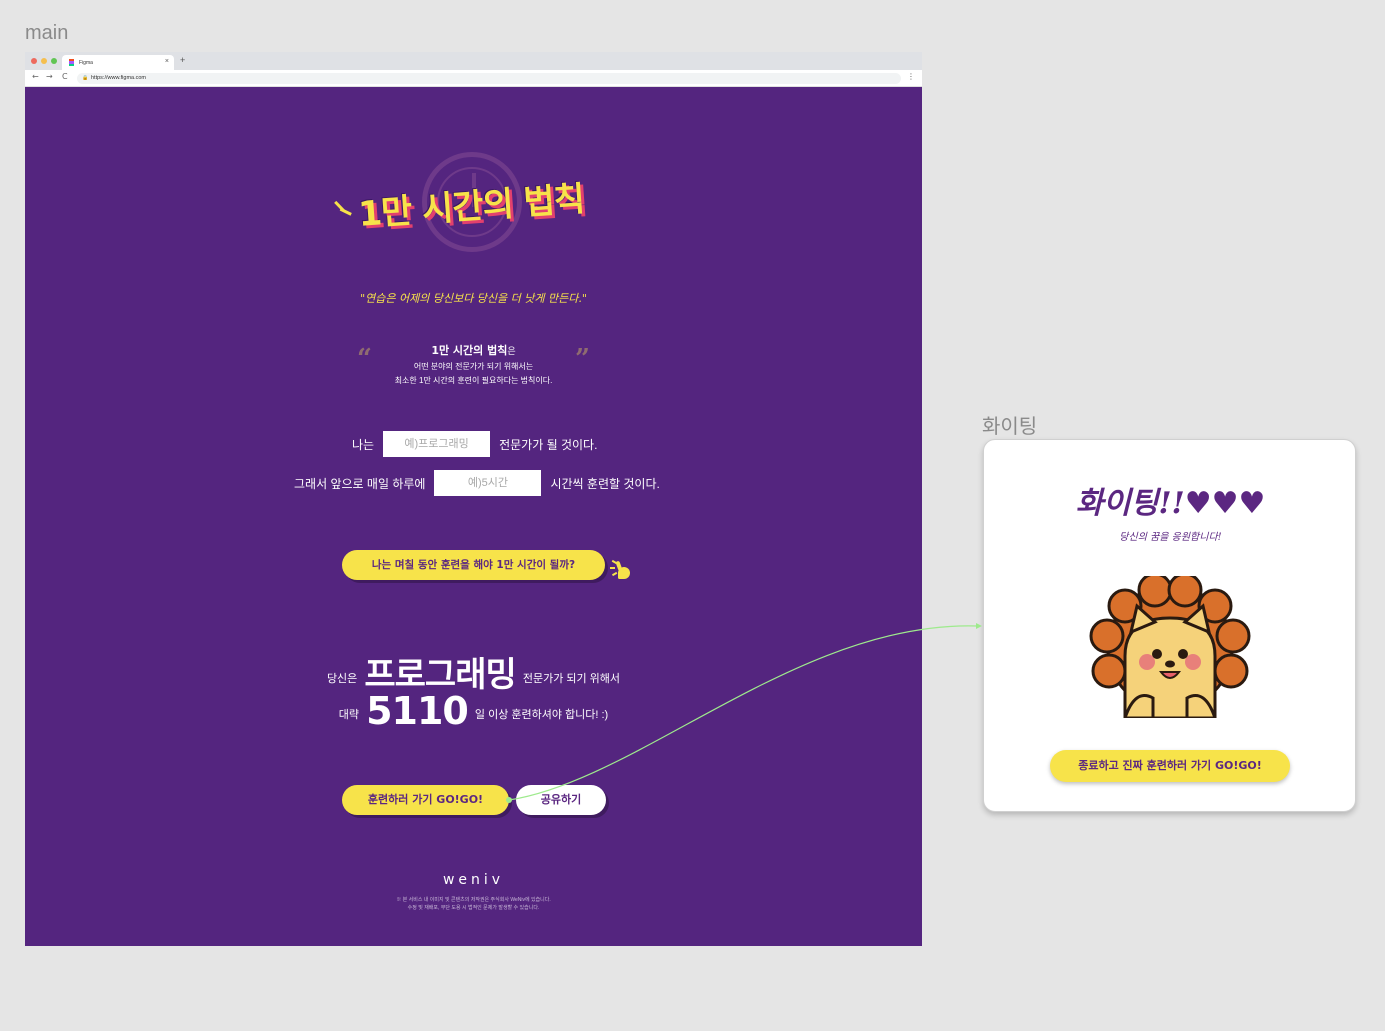 The height and width of the screenshot is (1031, 1385). Describe the element at coordinates (167, 61) in the screenshot. I see `close-icon: ×` at that location.